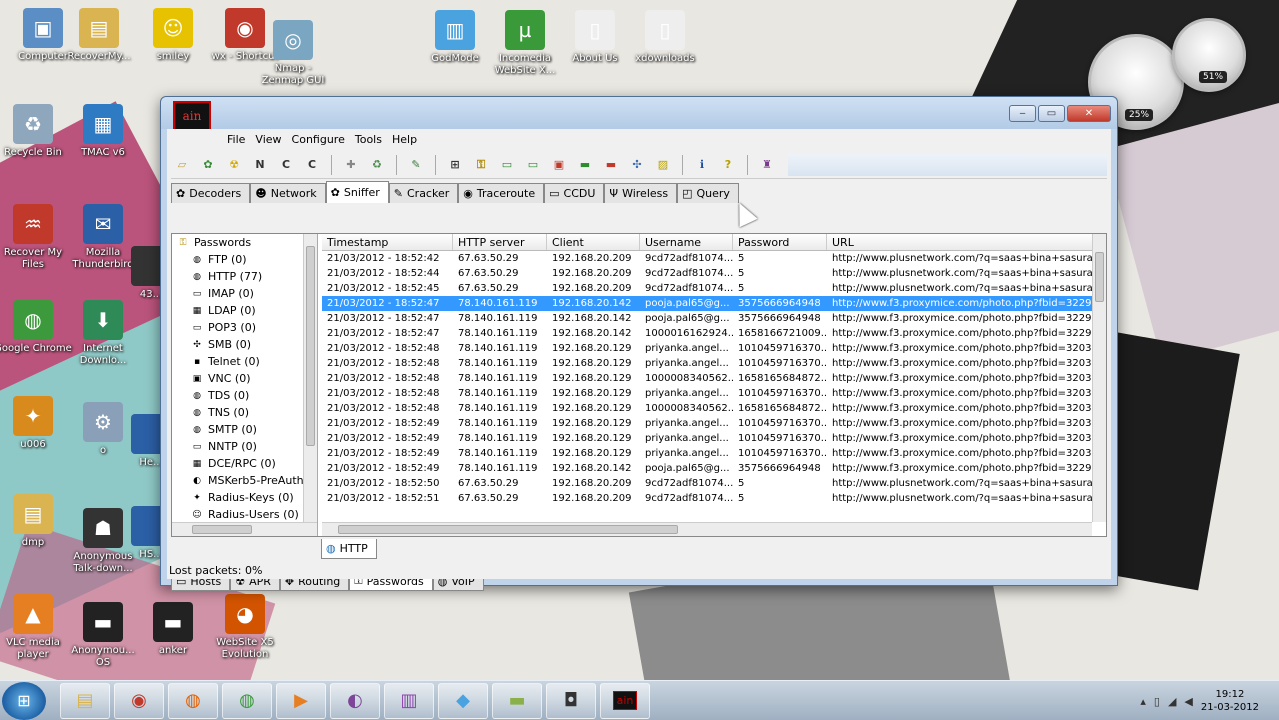  What do you see at coordinates (1022, 113) in the screenshot?
I see `minimize-button: ‒` at bounding box center [1022, 113].